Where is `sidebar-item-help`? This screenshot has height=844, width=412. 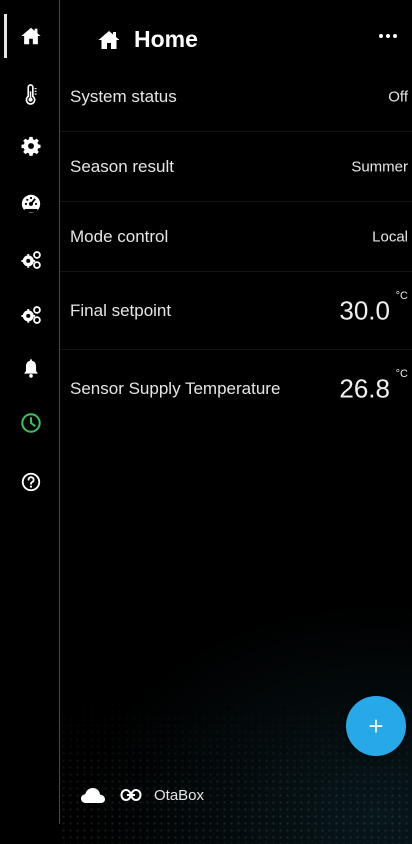 sidebar-item-help is located at coordinates (31, 482).